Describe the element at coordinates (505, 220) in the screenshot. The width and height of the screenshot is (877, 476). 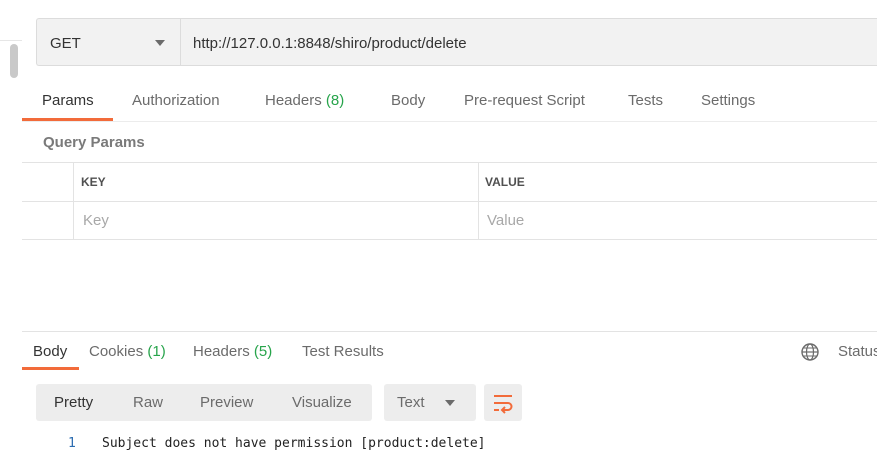
I see `value-input: Value` at that location.